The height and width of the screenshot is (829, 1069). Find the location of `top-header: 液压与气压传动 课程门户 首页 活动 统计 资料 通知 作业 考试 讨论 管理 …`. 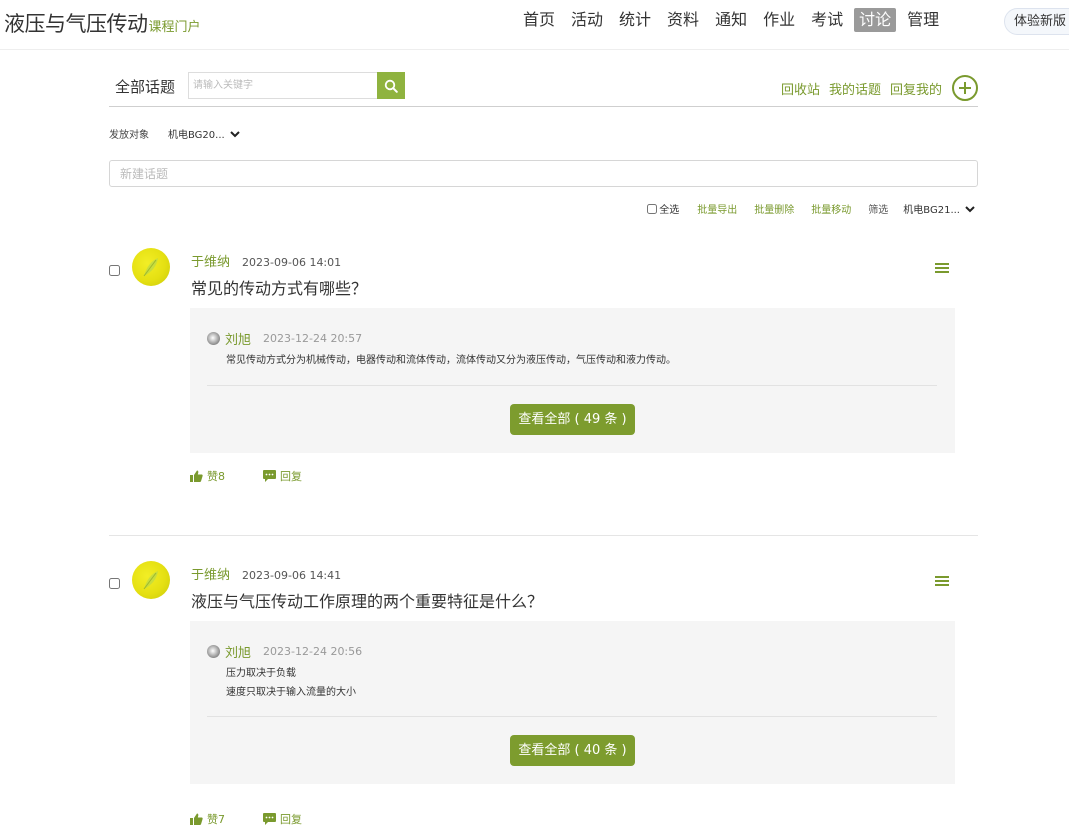

top-header: 液压与气压传动 课程门户 首页 活动 统计 资料 通知 作业 考试 讨论 管理 … is located at coordinates (534, 25).